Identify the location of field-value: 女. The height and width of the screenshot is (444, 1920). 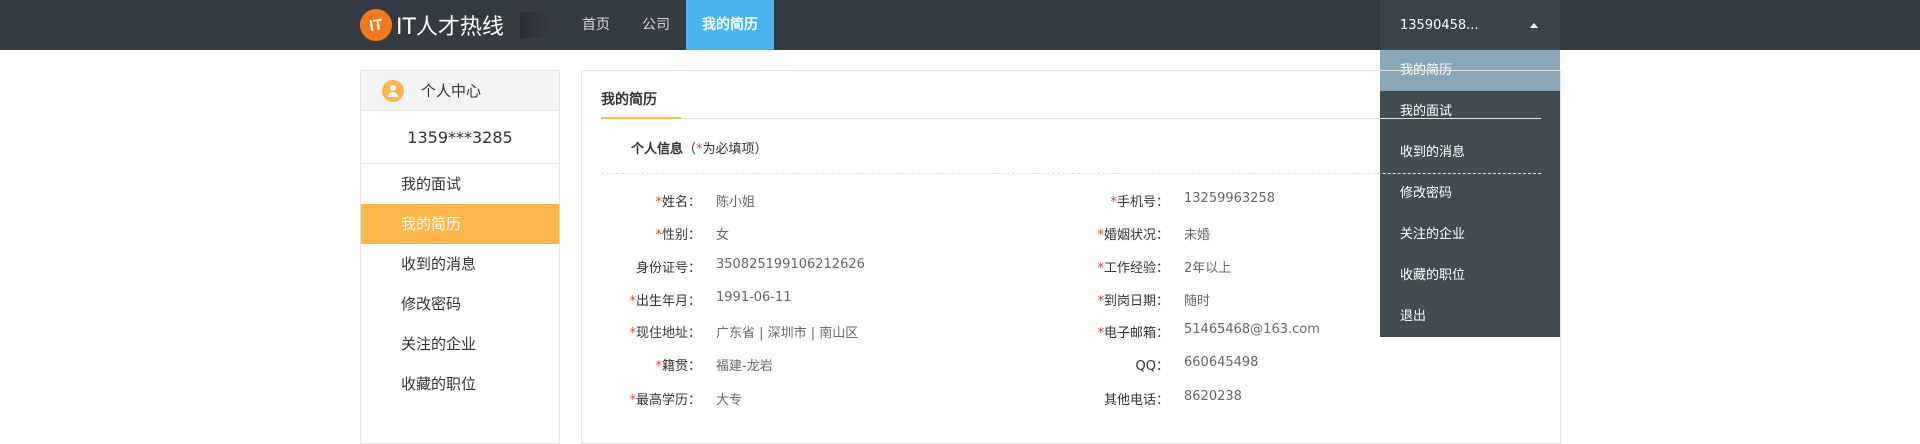
(723, 235).